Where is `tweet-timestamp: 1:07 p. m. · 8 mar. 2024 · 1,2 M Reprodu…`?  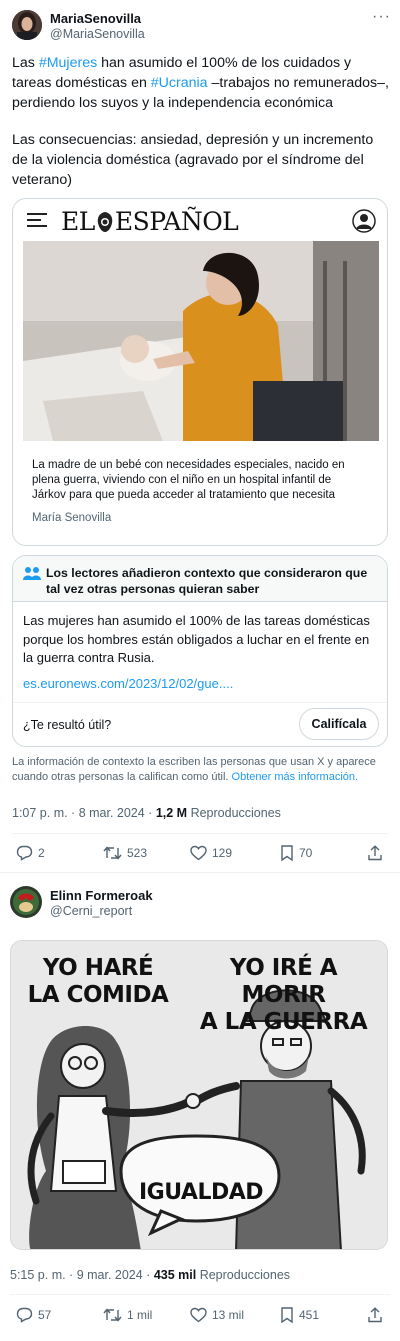
tweet-timestamp: 1:07 p. m. · 8 mar. 2024 · 1,2 M Reprodu… is located at coordinates (146, 813).